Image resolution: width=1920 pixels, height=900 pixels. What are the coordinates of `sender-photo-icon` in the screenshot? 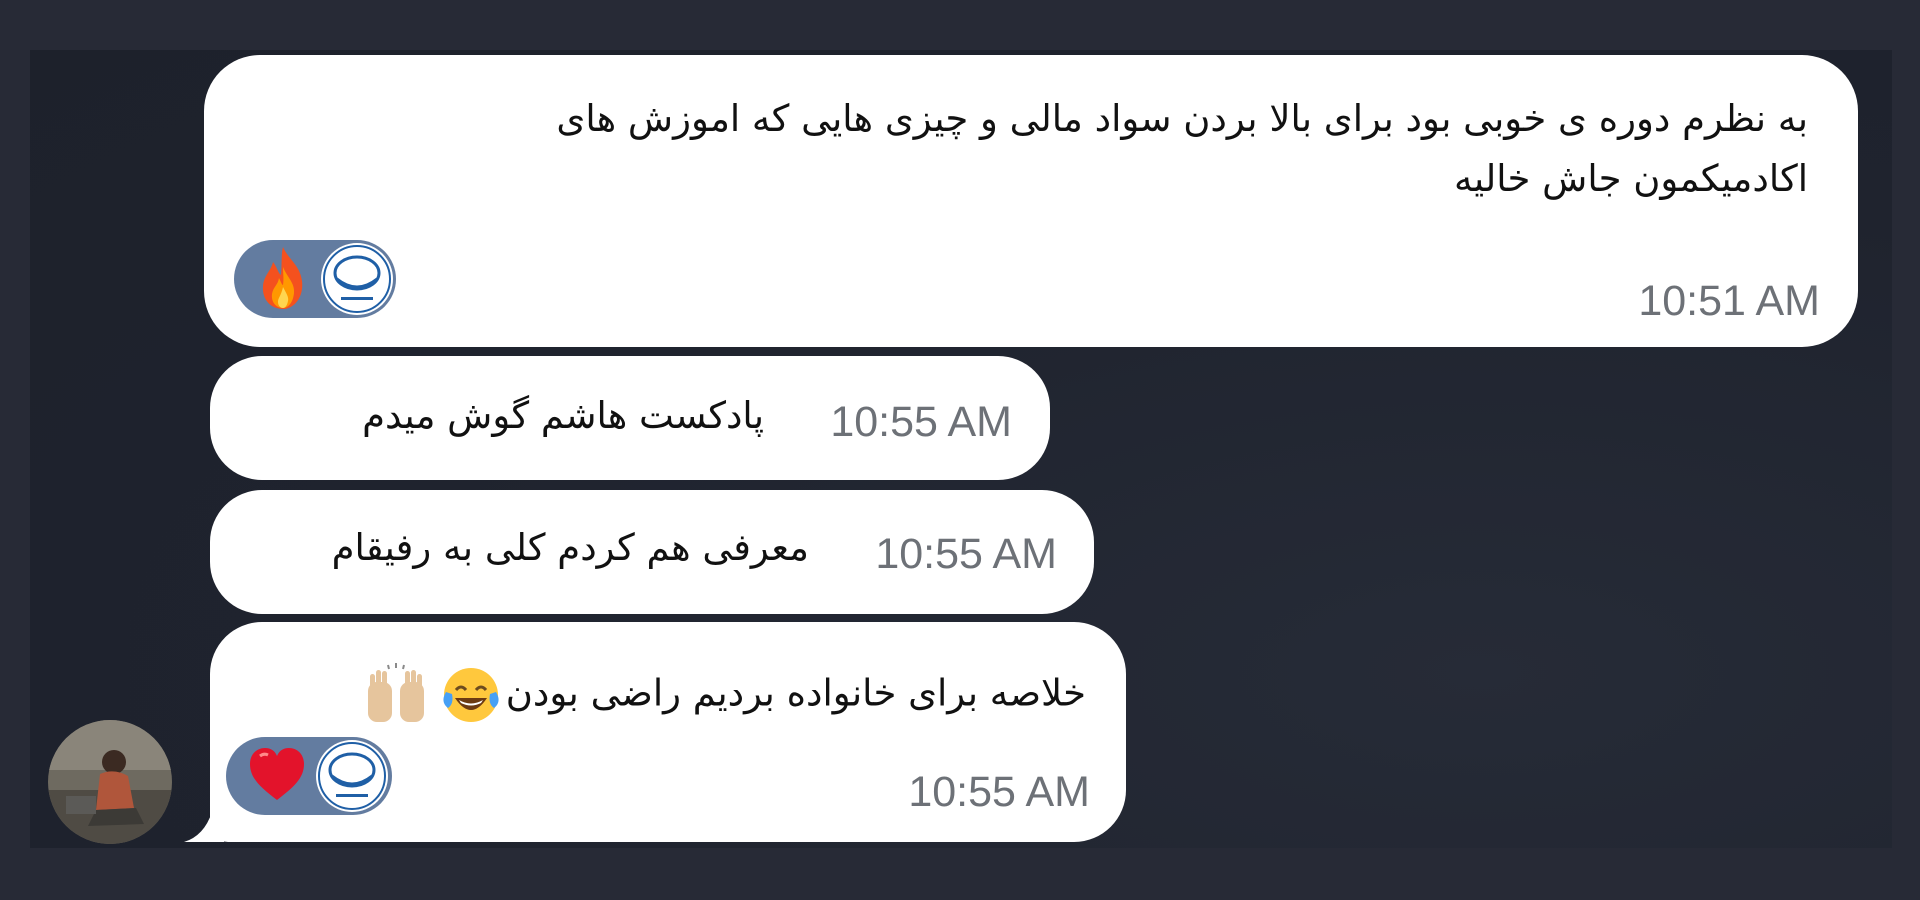 It's located at (110, 782).